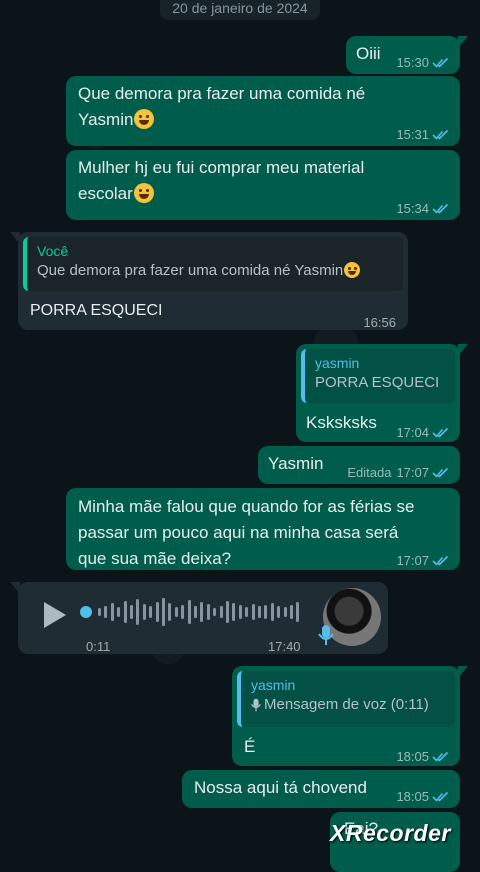 The height and width of the screenshot is (872, 480). Describe the element at coordinates (240, 10) in the screenshot. I see `date-separator: 20 de janeiro de 2024` at that location.